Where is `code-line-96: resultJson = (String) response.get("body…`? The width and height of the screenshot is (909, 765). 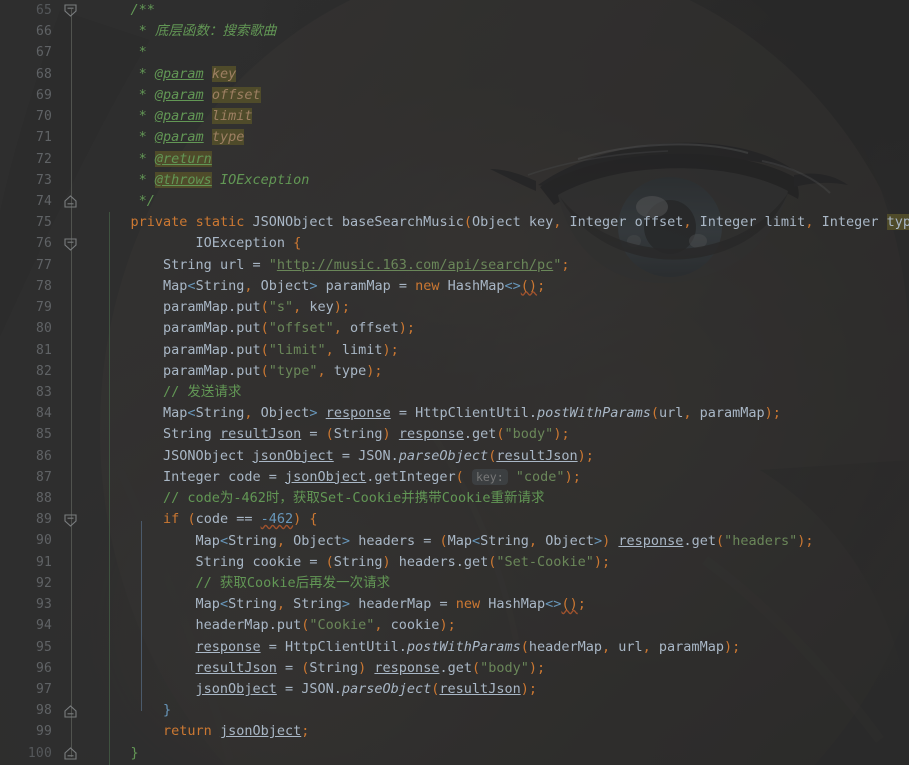 code-line-96: resultJson = (String) response.get("body… is located at coordinates (503, 668).